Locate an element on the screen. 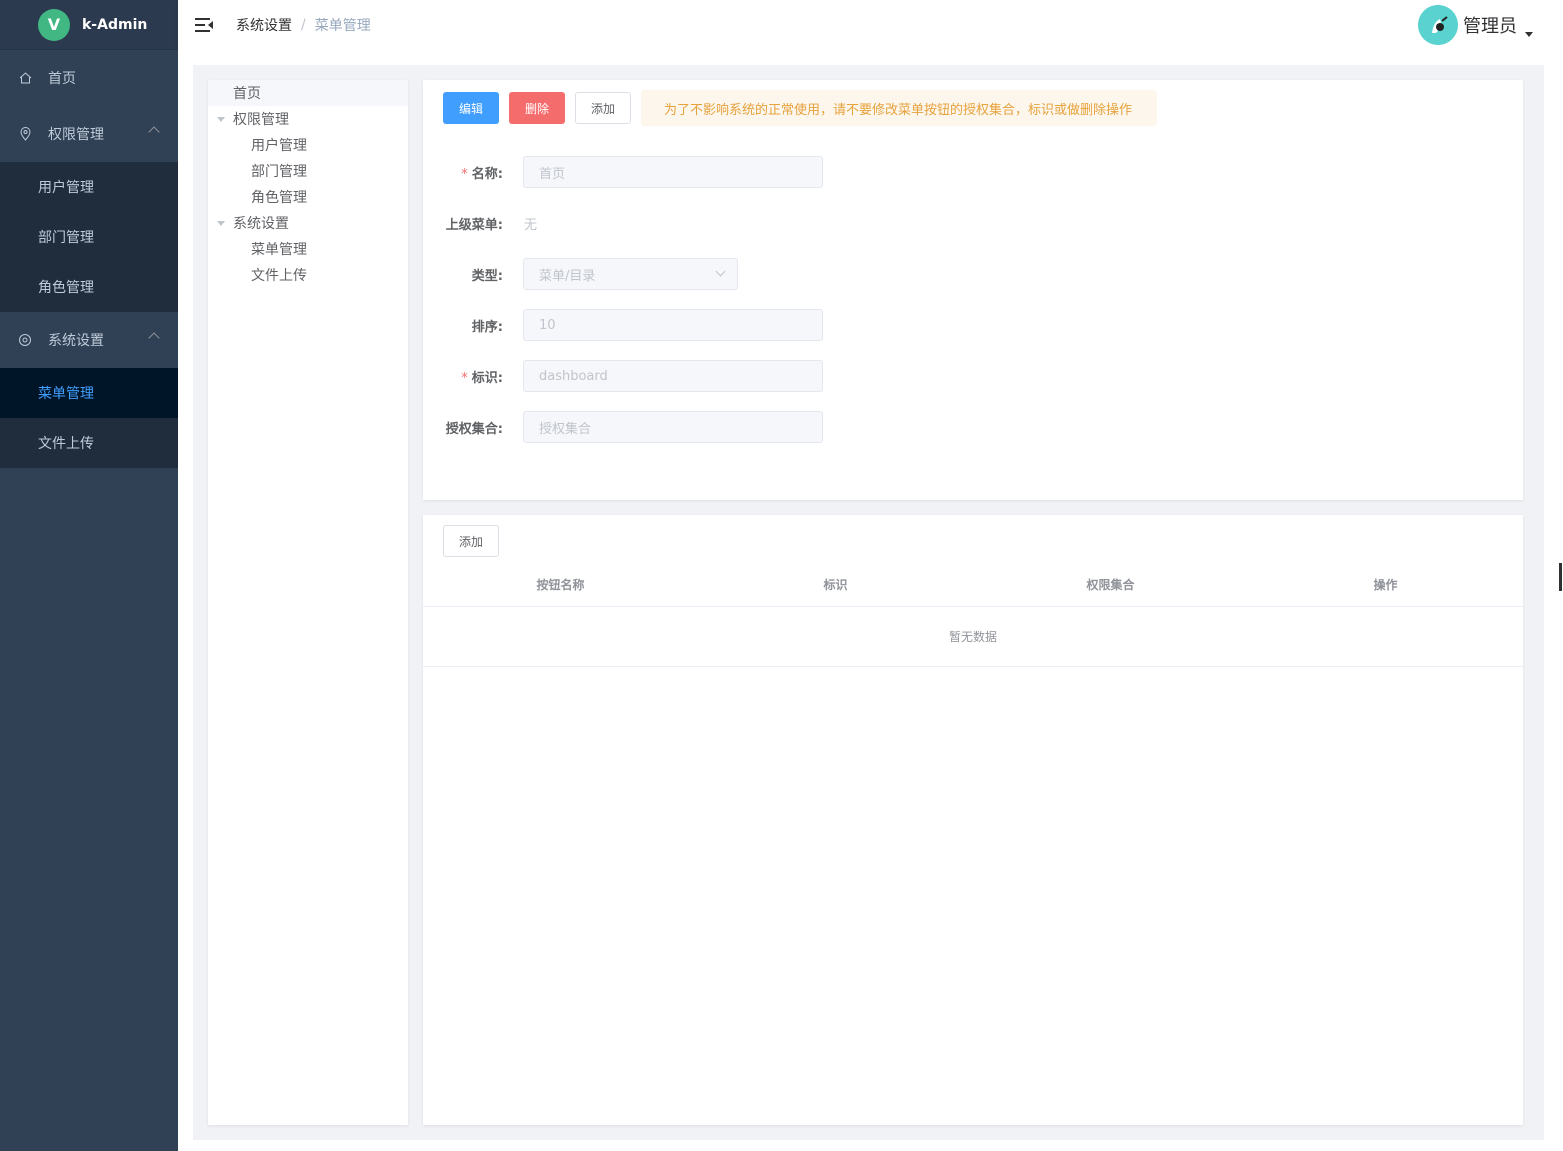 Image resolution: width=1563 pixels, height=1151 pixels. location-pin-icon is located at coordinates (25, 134).